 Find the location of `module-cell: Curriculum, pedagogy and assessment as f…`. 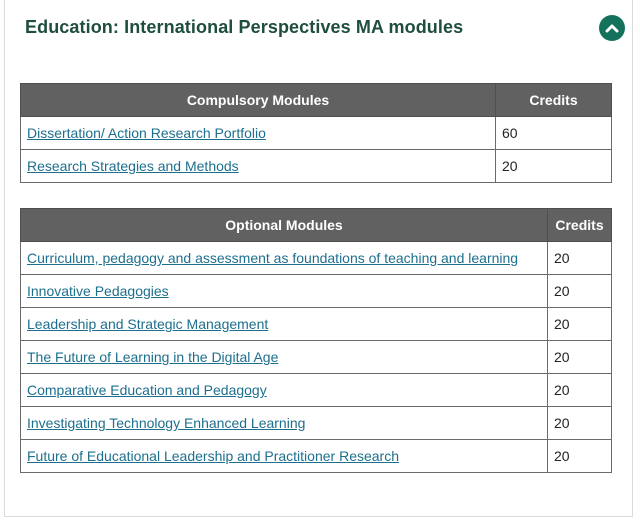

module-cell: Curriculum, pedagogy and assessment as f… is located at coordinates (284, 258).